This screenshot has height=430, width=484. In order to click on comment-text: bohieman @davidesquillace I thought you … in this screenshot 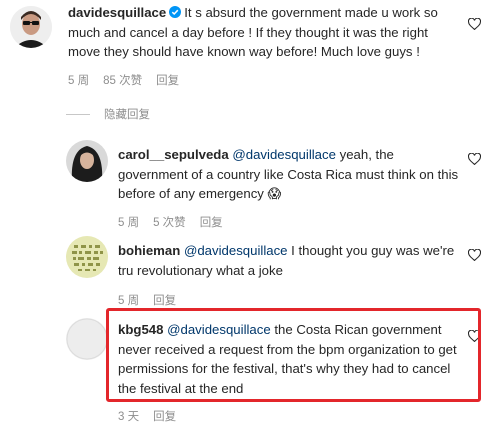, I will do `click(290, 260)`.